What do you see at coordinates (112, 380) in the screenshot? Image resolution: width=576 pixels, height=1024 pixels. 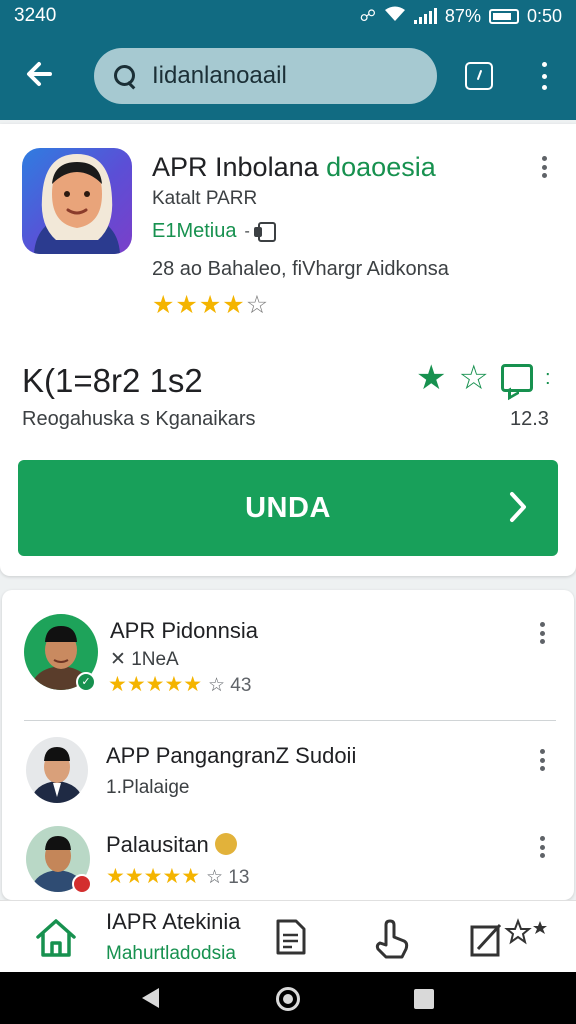 I see `stats-value: K(1=8r2 1s2` at bounding box center [112, 380].